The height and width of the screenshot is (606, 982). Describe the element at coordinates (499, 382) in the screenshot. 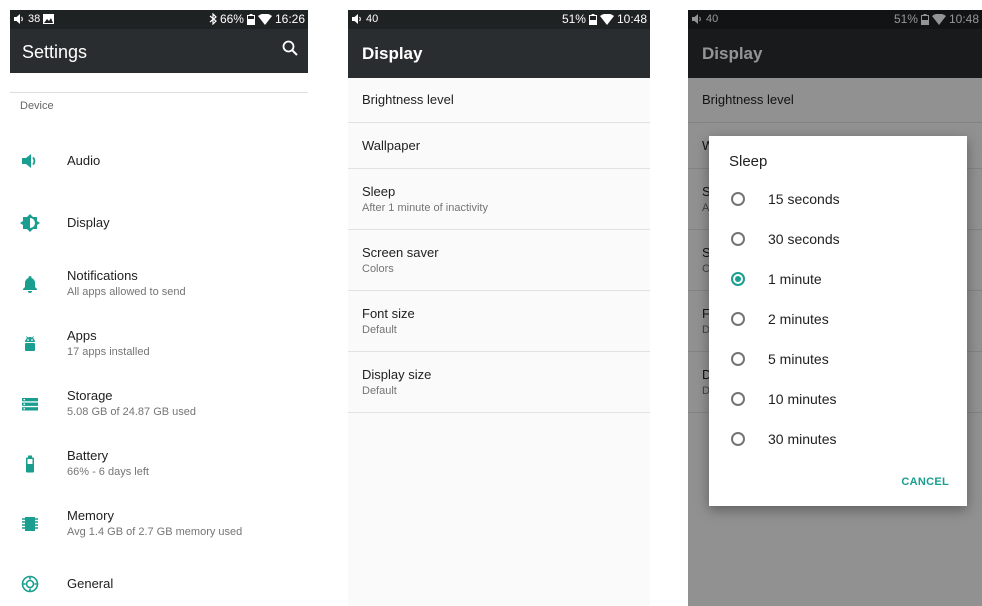

I see `row-display-size: Display size Default` at that location.